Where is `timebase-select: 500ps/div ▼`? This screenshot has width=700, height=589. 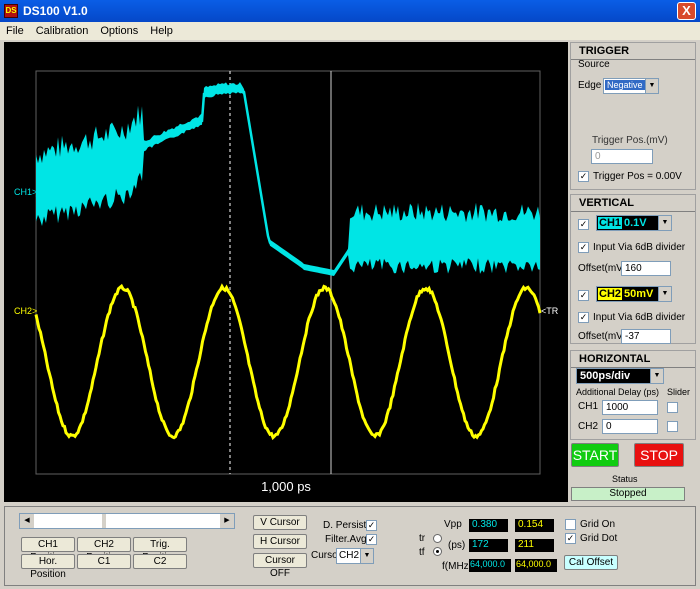
timebase-select: 500ps/div ▼ is located at coordinates (620, 376).